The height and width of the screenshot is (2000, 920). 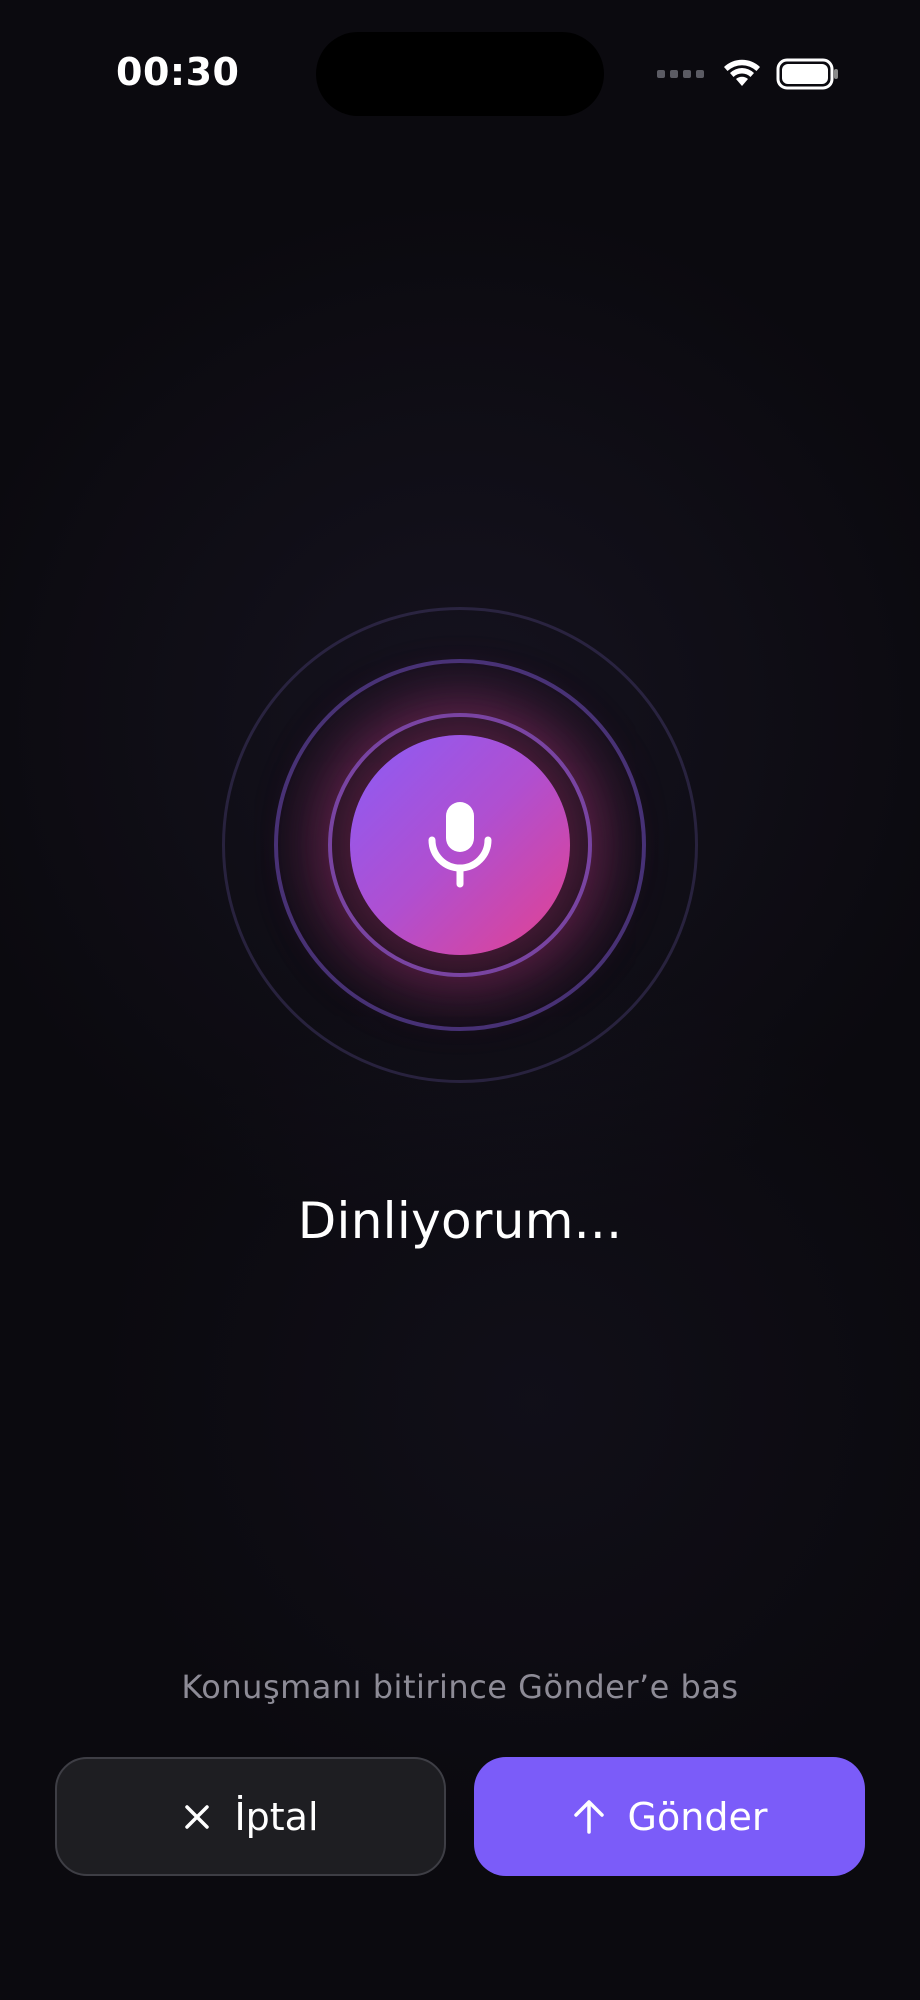 What do you see at coordinates (742, 72) in the screenshot?
I see `wifi-icon` at bounding box center [742, 72].